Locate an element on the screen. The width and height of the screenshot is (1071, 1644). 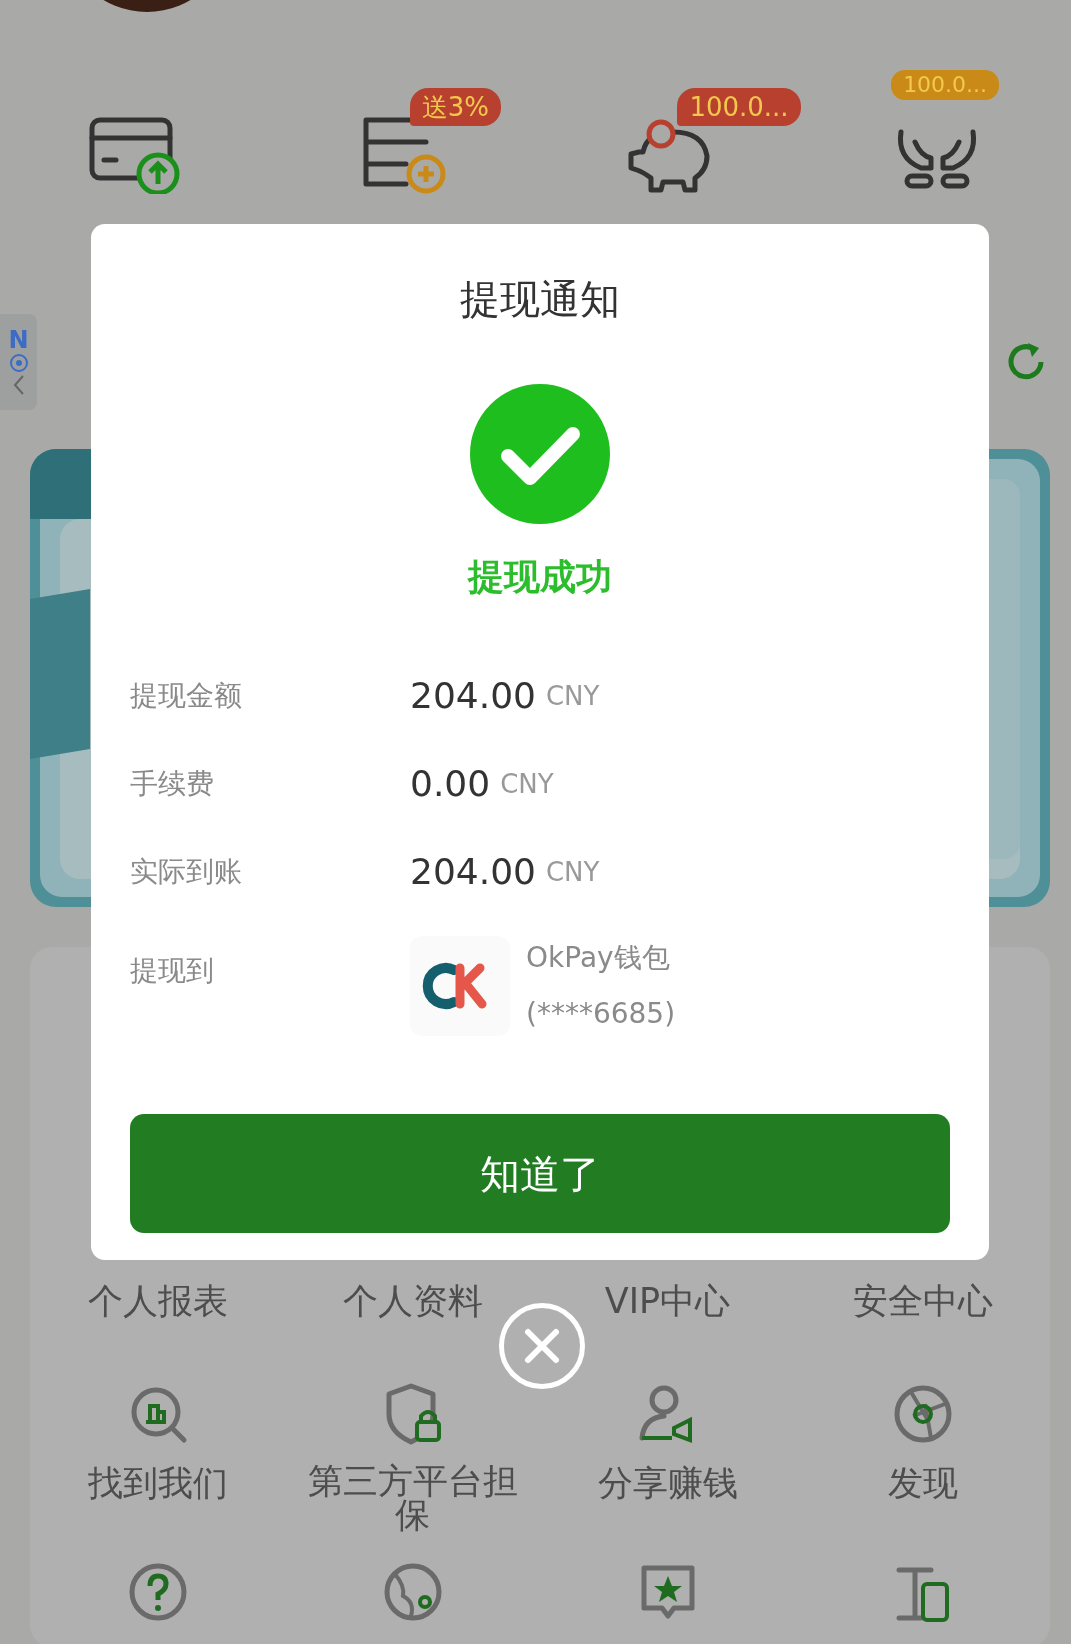
row-label: 手续费 is located at coordinates (172, 783).